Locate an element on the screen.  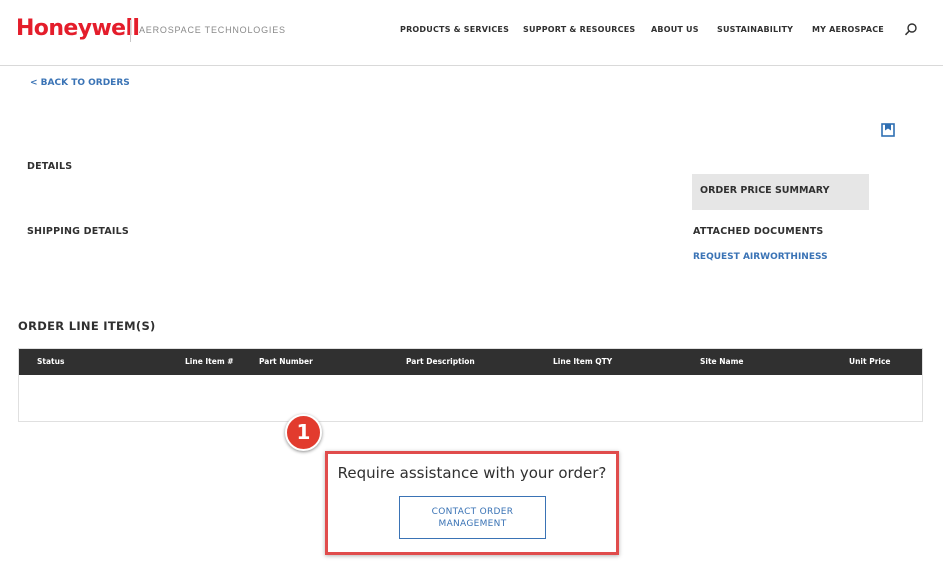
honeywell-logo: Honeywell is located at coordinates (78, 28).